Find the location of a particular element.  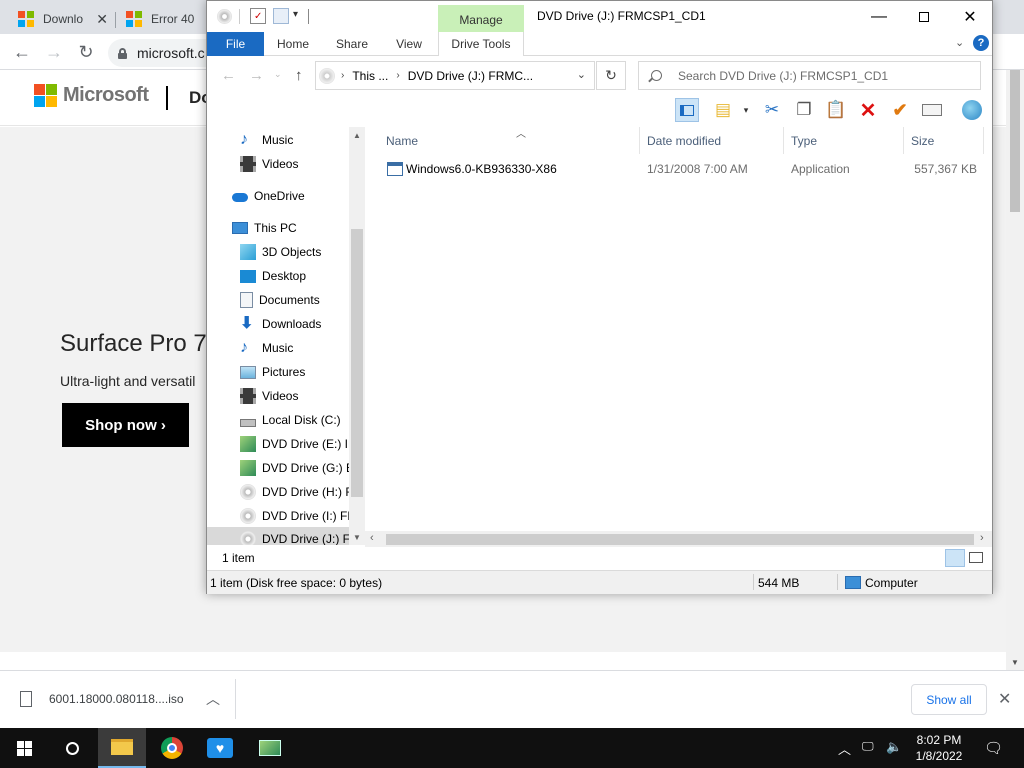

forward-icon: → is located at coordinates (256, 75).